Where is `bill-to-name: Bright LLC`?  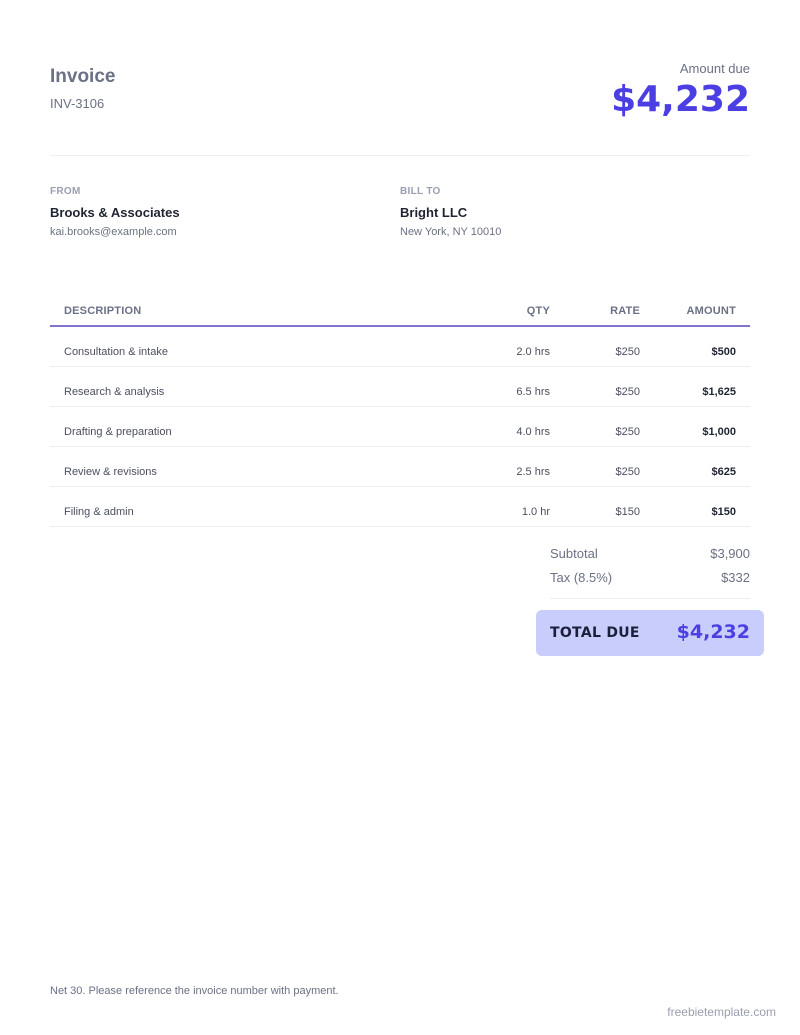
bill-to-name: Bright LLC is located at coordinates (434, 212).